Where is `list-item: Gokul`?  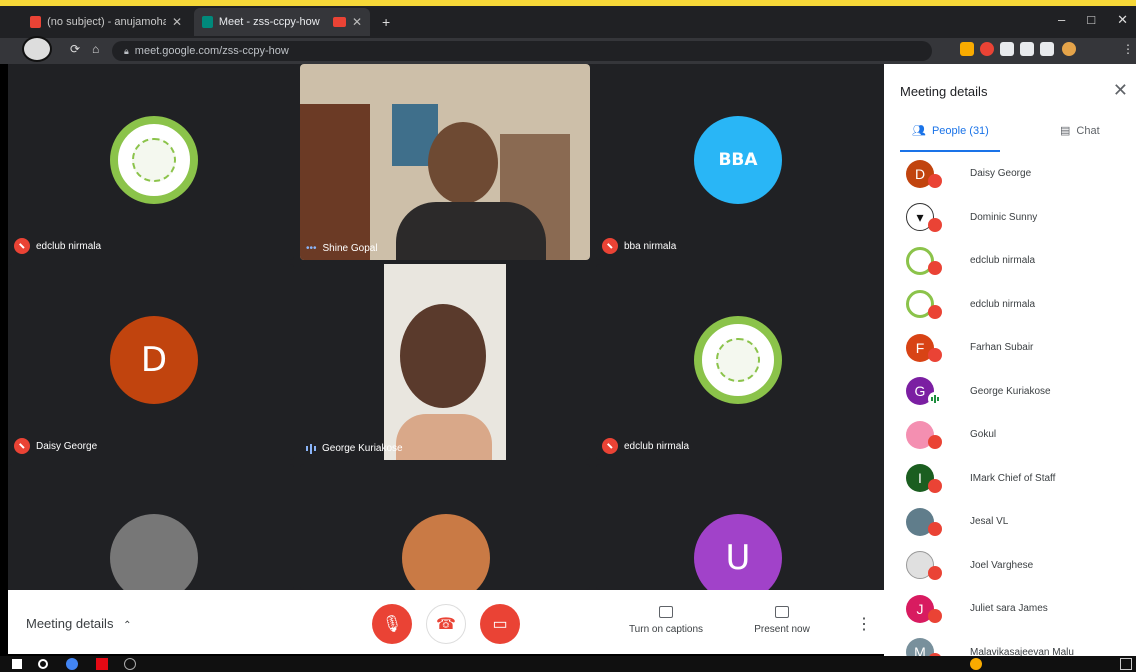
list-item: Gokul is located at coordinates (1010, 435).